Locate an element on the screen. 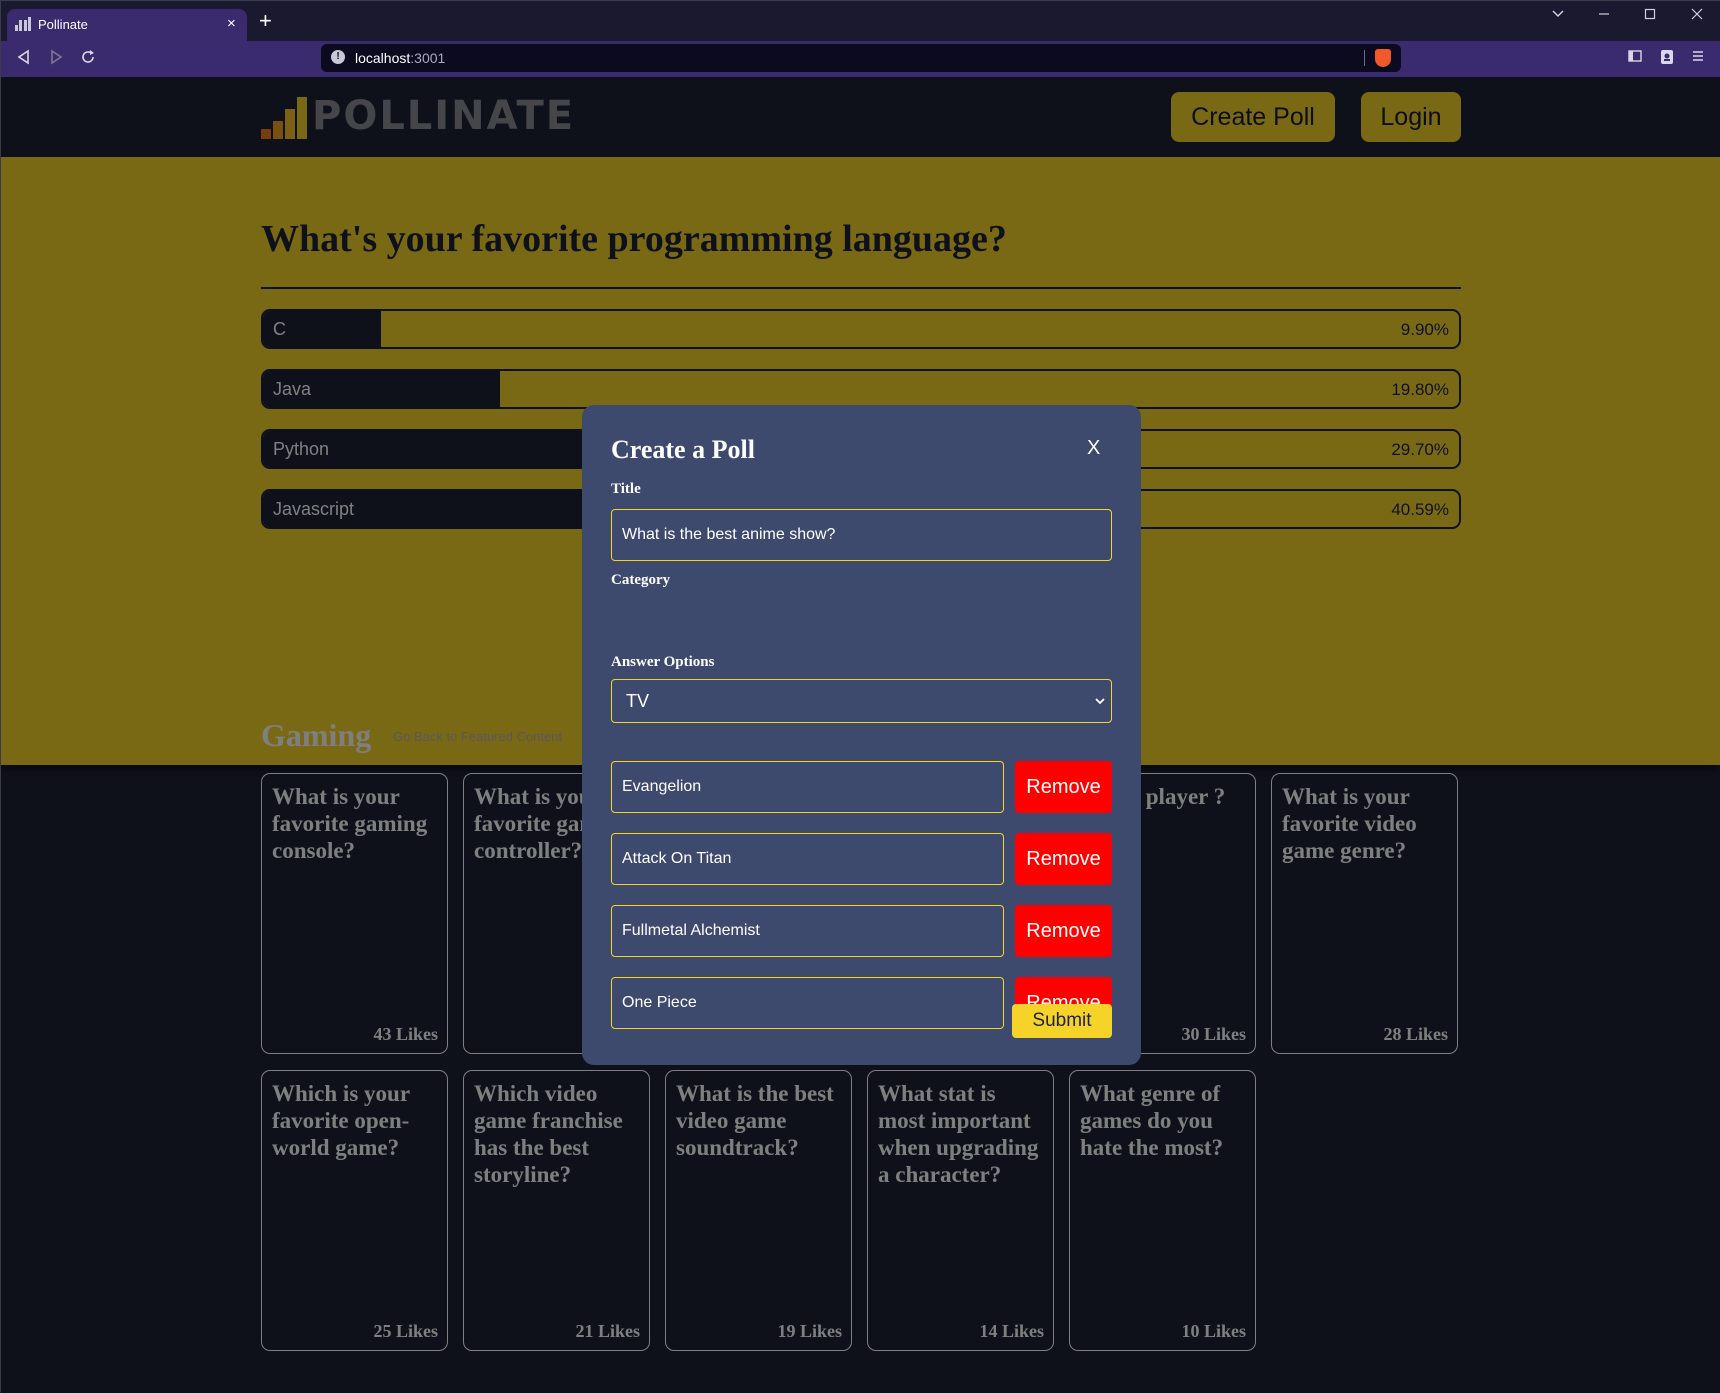 The image size is (1720, 1393). category-label: Category is located at coordinates (641, 580).